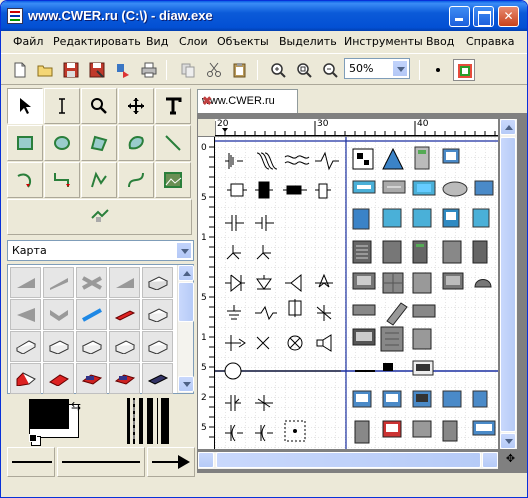 This screenshot has height=498, width=528. What do you see at coordinates (171, 462) in the screenshot?
I see `line-end-button` at bounding box center [171, 462].